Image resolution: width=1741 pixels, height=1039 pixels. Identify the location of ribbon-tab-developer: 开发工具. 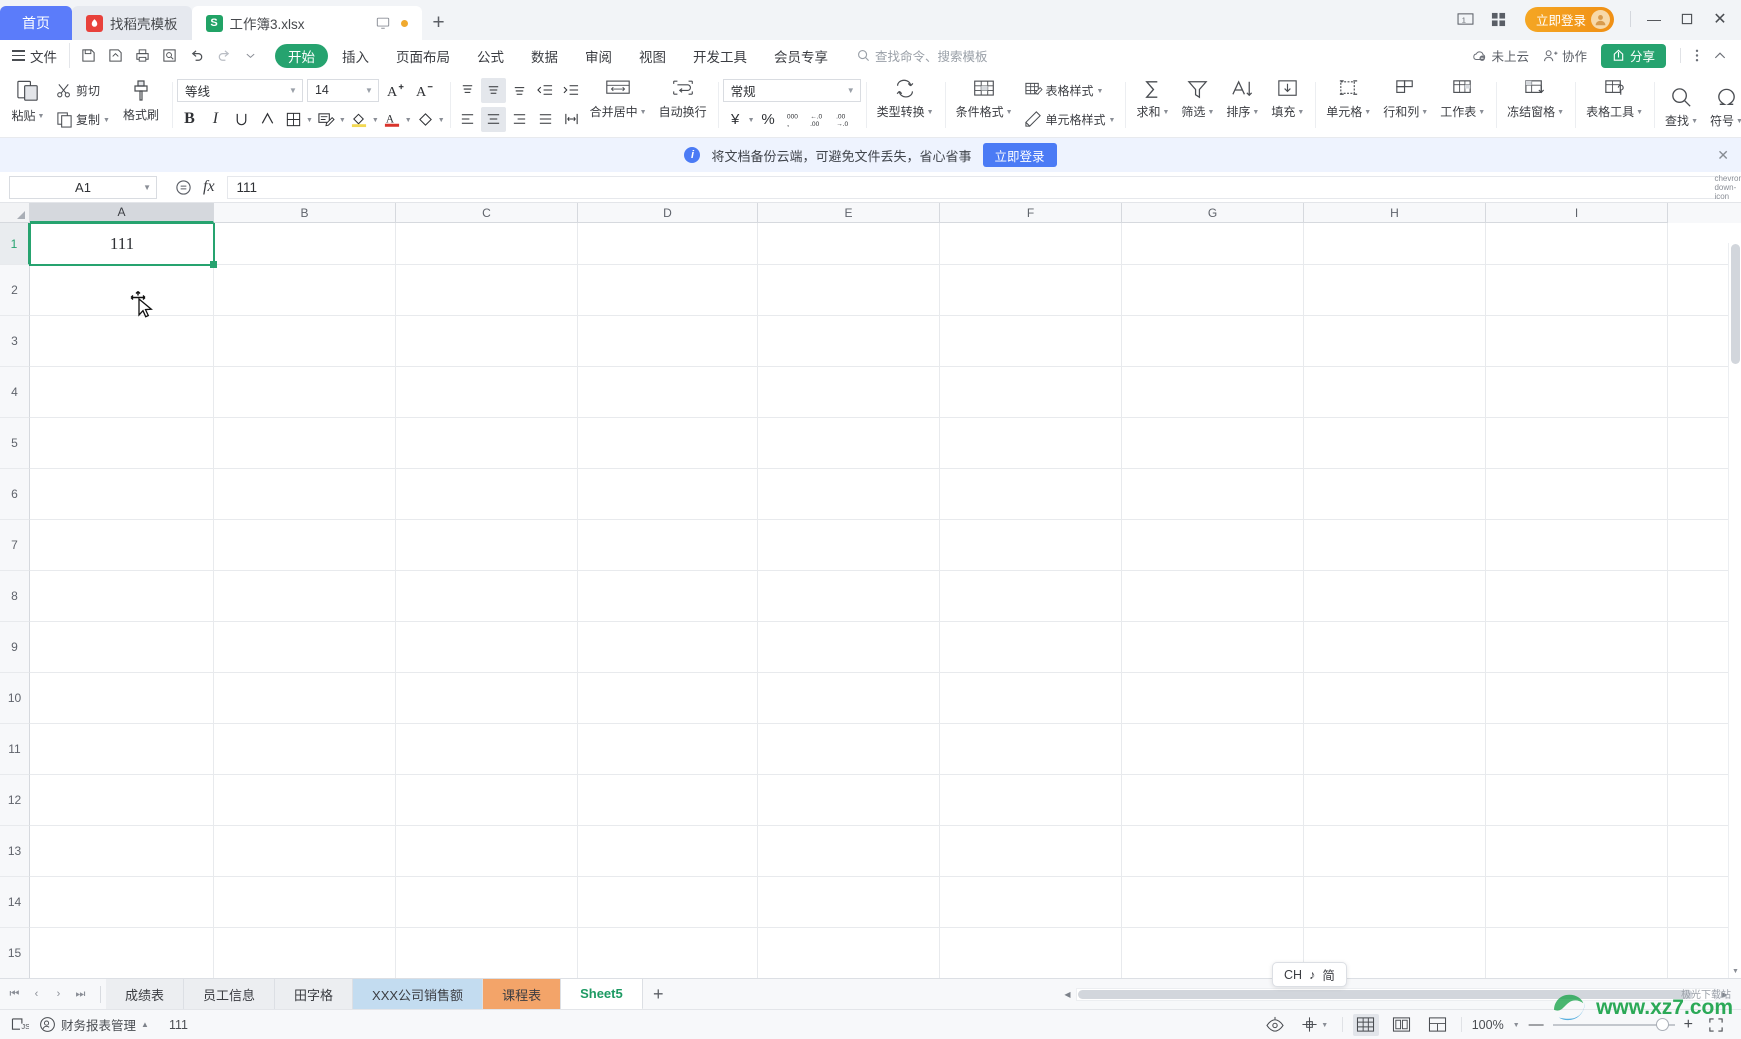
(720, 56).